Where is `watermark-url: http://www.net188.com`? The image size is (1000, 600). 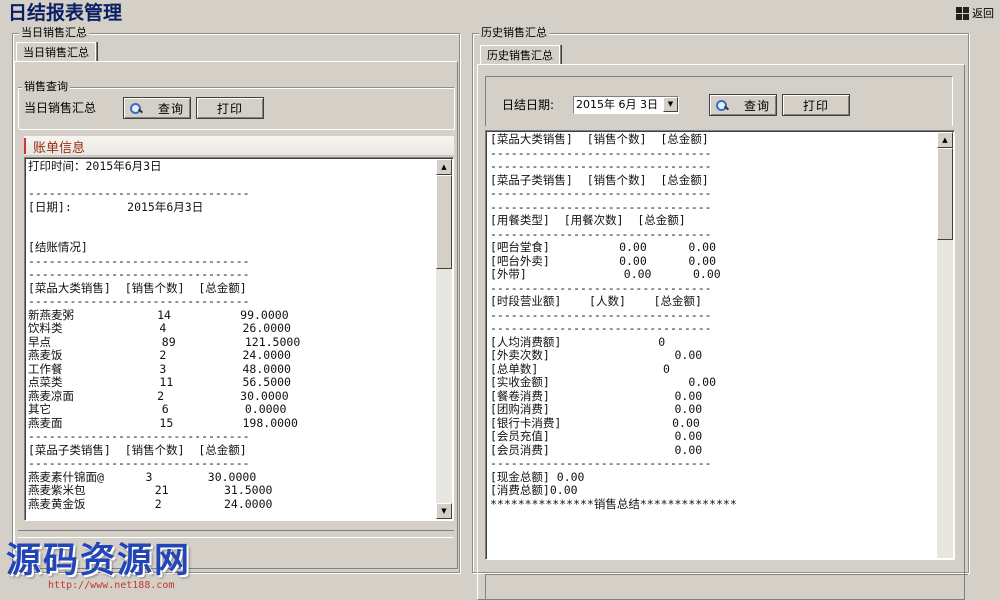 watermark-url: http://www.net188.com is located at coordinates (111, 585).